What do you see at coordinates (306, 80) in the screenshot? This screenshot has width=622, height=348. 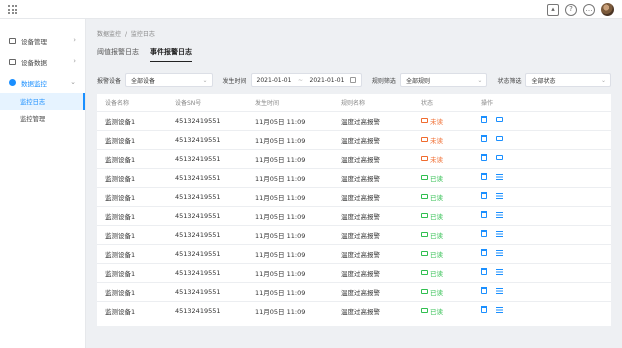 I see `date-range-picker: 2021-01-01 ~ 2021-01-01` at bounding box center [306, 80].